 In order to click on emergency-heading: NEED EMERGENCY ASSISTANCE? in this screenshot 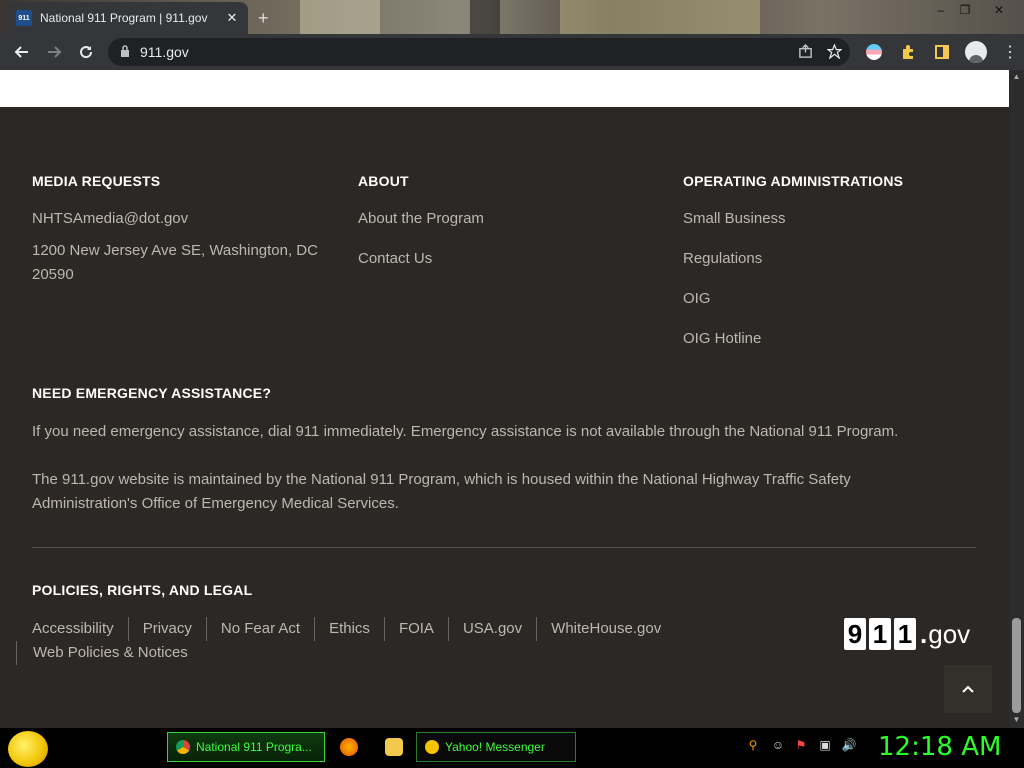, I will do `click(152, 393)`.